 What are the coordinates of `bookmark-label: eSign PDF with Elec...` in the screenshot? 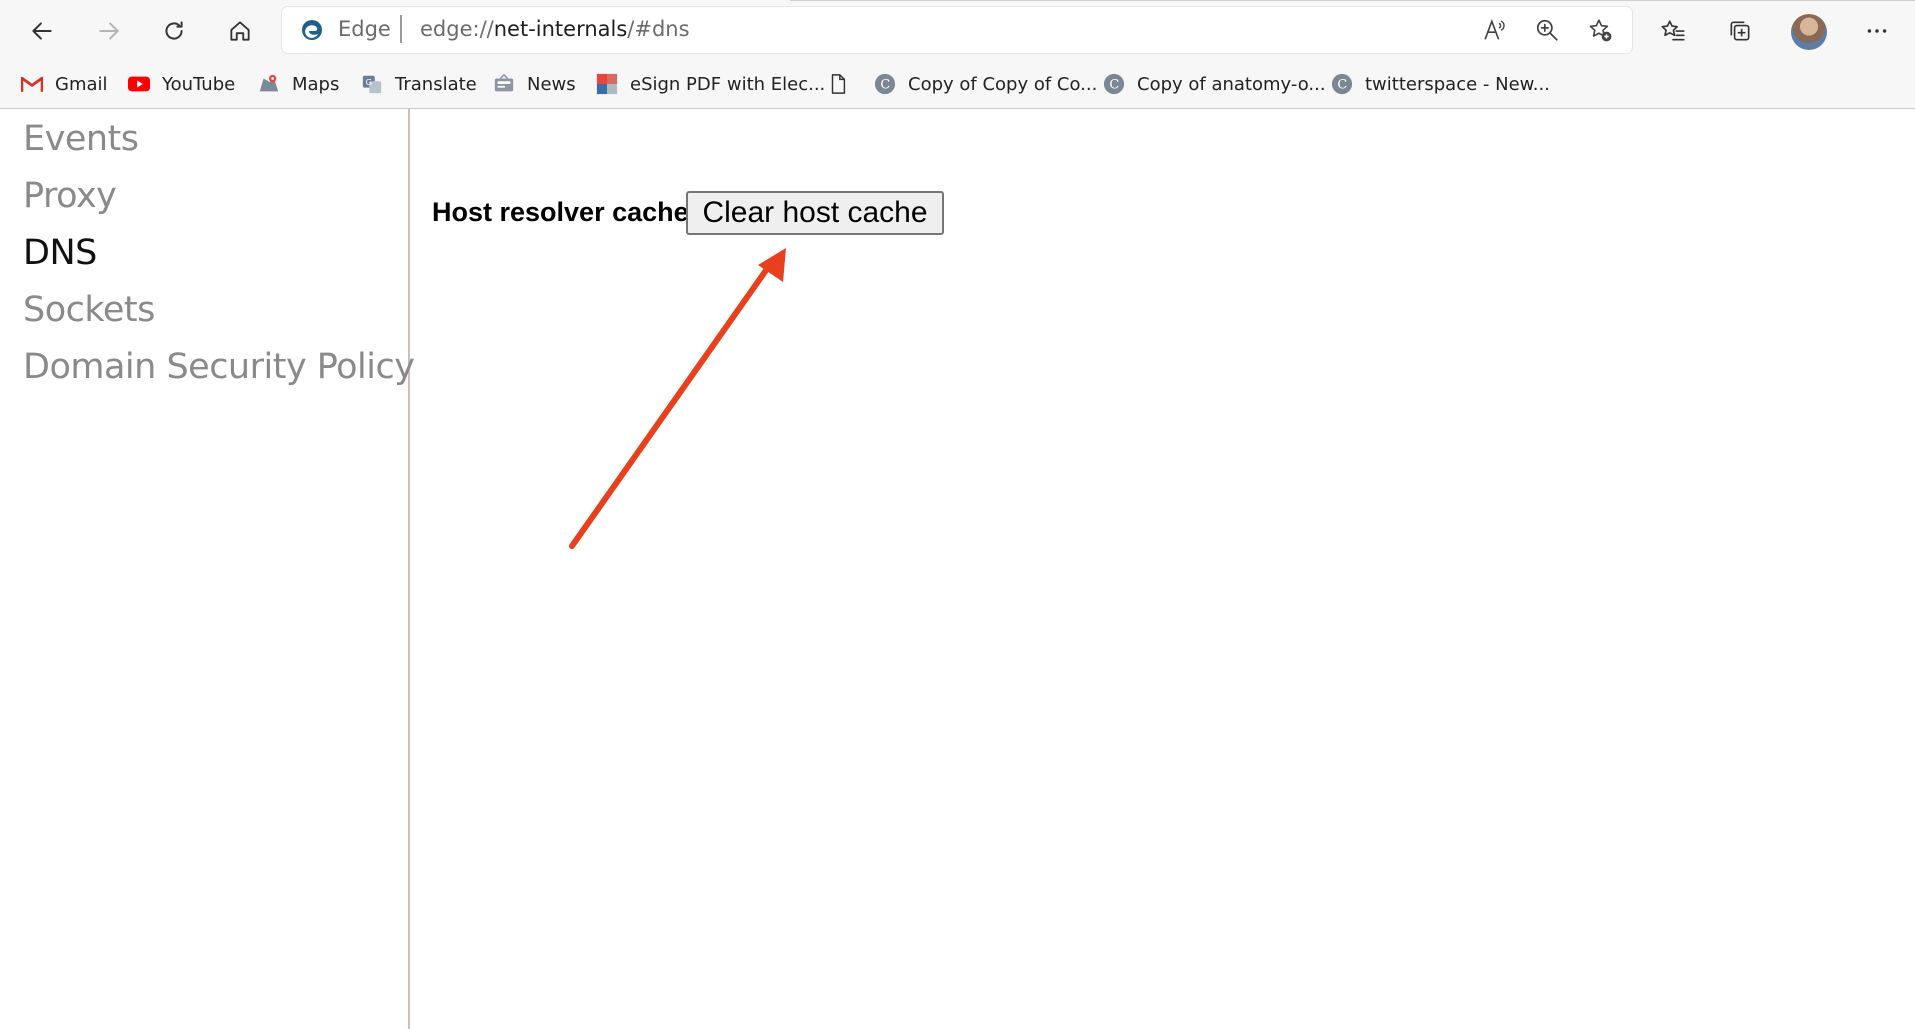 It's located at (728, 84).